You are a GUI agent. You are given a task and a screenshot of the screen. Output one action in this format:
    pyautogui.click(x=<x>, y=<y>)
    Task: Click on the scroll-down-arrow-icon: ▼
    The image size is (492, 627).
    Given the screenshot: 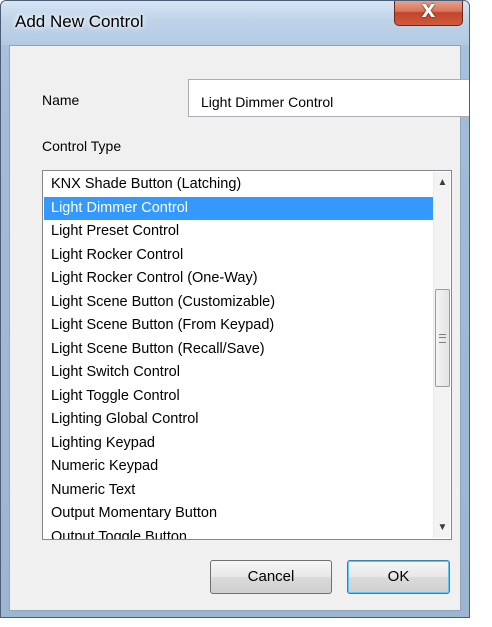 What is the action you would take?
    pyautogui.click(x=442, y=527)
    